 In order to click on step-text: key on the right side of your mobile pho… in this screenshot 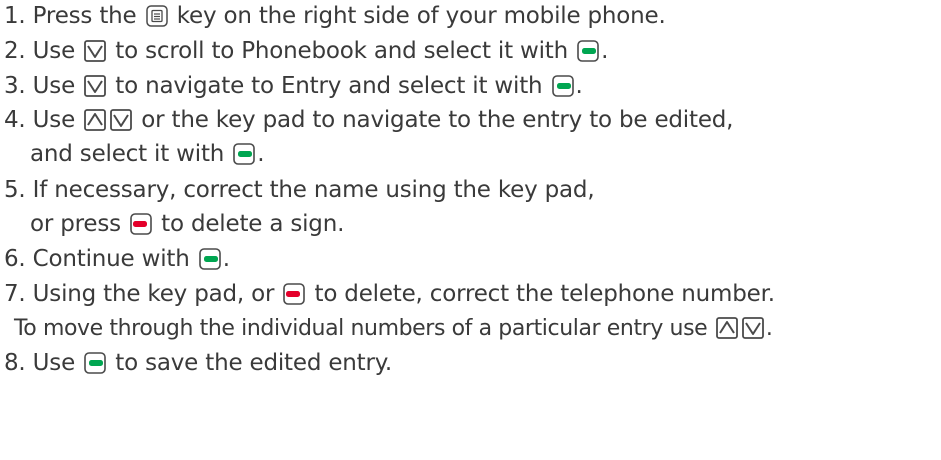, I will do `click(421, 16)`.